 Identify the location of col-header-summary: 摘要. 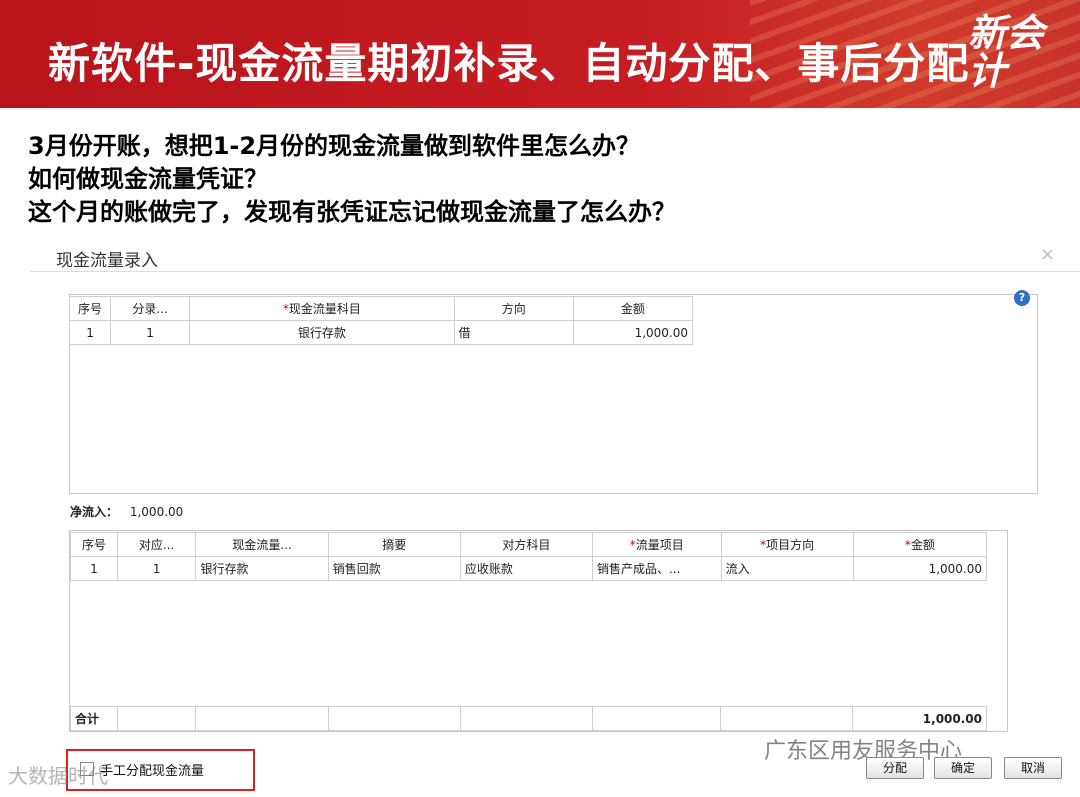
(394, 544).